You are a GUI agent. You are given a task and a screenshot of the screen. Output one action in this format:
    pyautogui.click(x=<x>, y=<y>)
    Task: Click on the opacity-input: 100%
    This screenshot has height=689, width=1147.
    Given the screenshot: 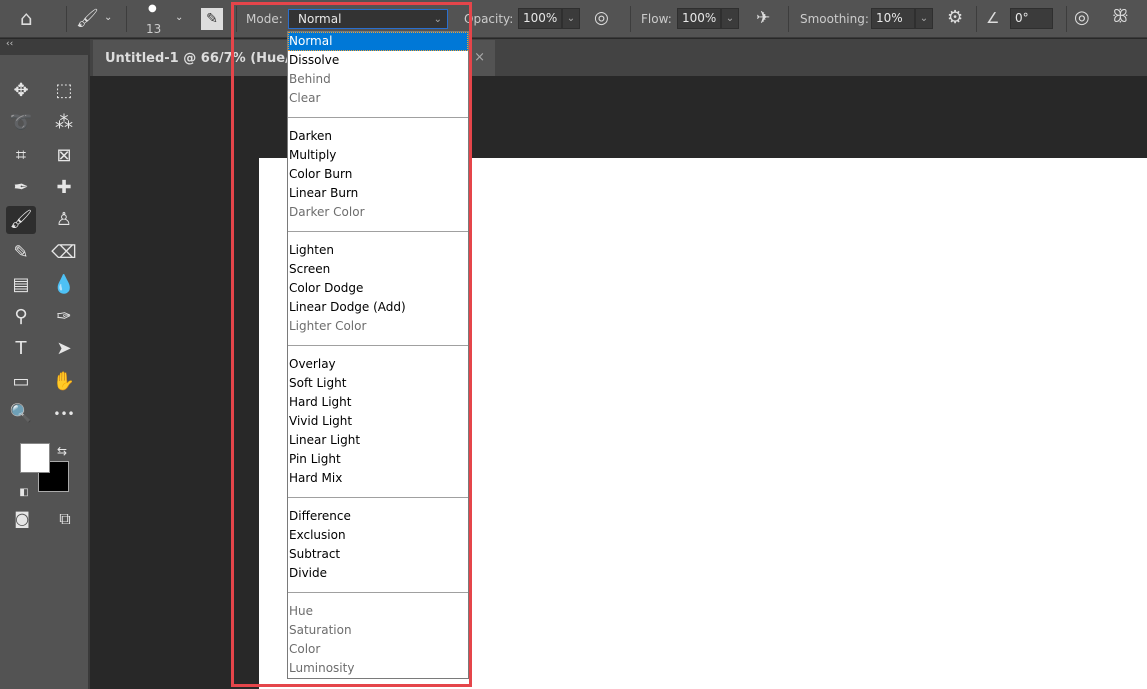 What is the action you would take?
    pyautogui.click(x=540, y=18)
    